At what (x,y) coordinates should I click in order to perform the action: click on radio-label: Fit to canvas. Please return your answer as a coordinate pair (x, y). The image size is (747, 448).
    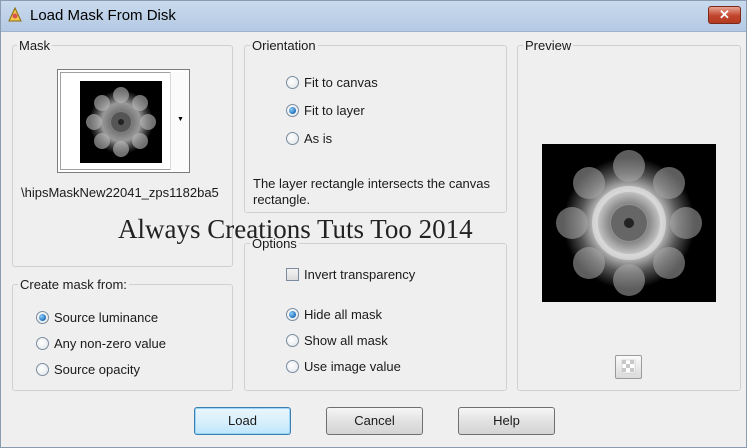
    Looking at the image, I should click on (341, 82).